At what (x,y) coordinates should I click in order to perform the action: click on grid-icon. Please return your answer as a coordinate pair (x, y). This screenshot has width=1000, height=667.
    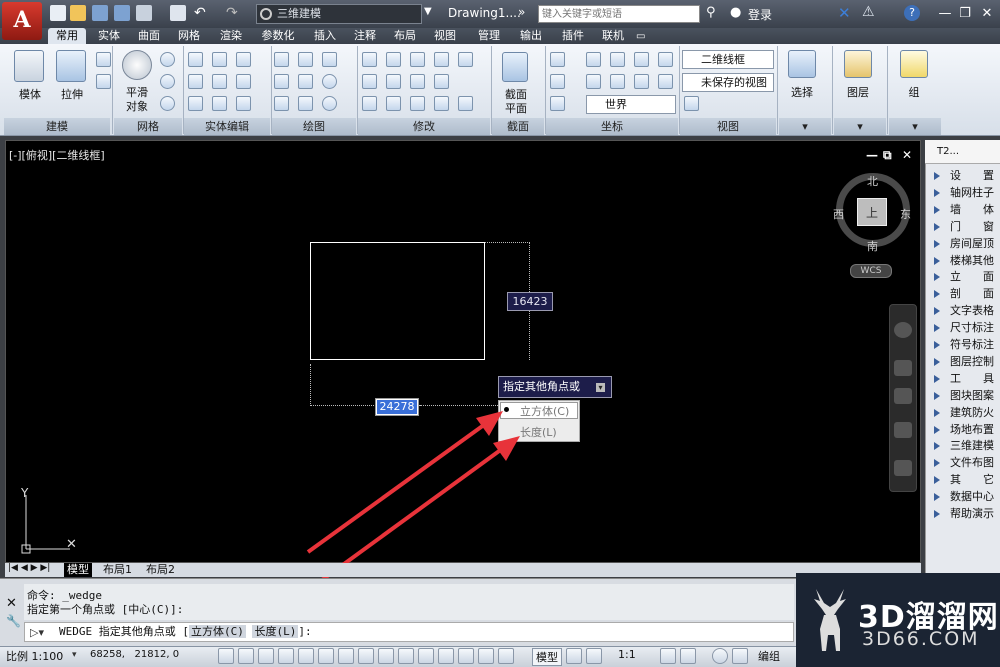
    Looking at the image, I should click on (266, 656).